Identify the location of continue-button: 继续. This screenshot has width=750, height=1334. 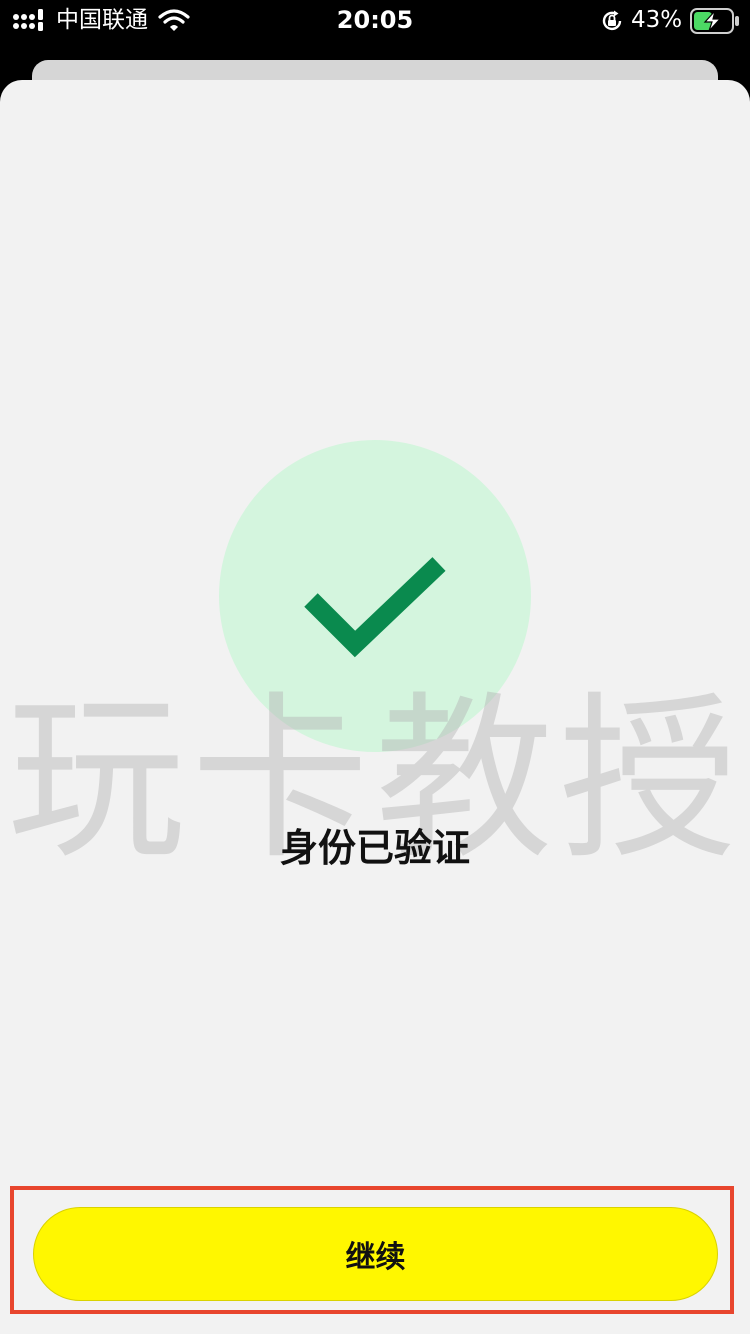
(375, 1254).